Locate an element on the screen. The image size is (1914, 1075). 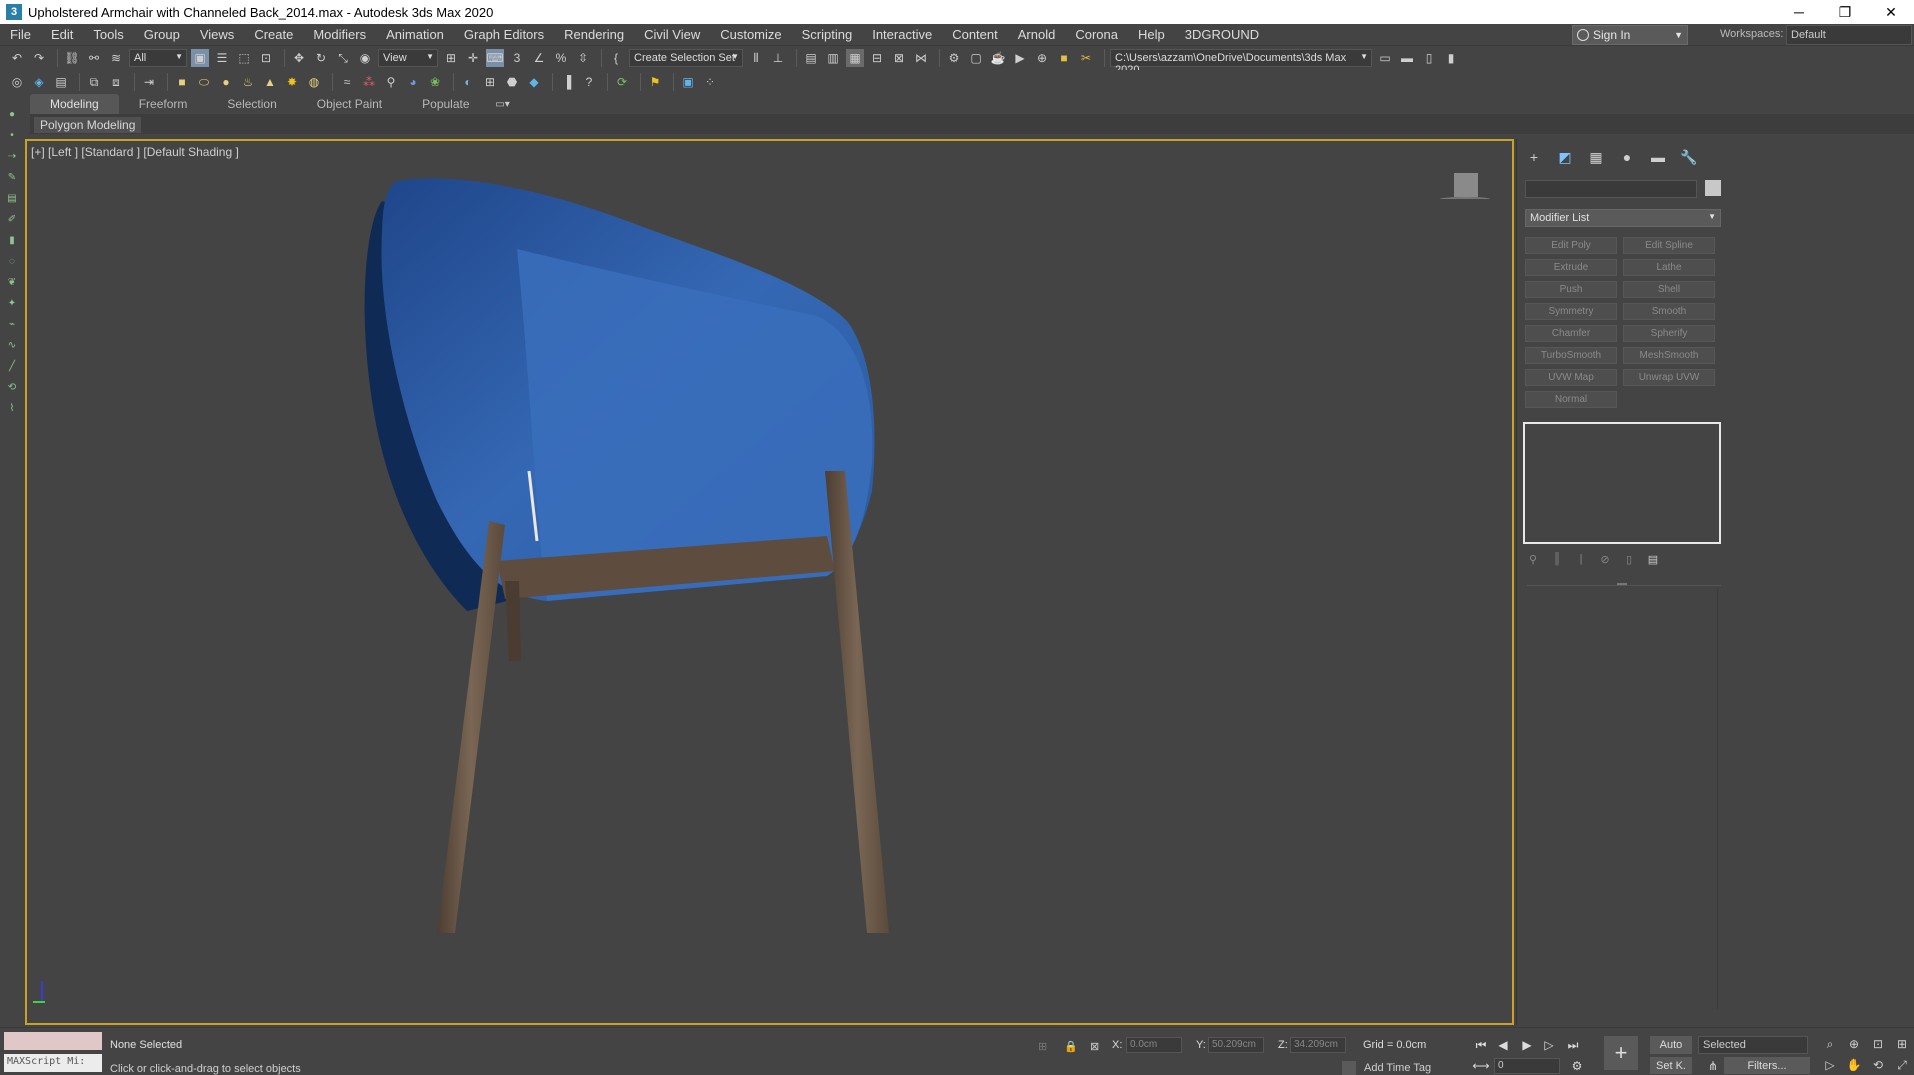
bookmark-icon: ▮ is located at coordinates (12, 240).